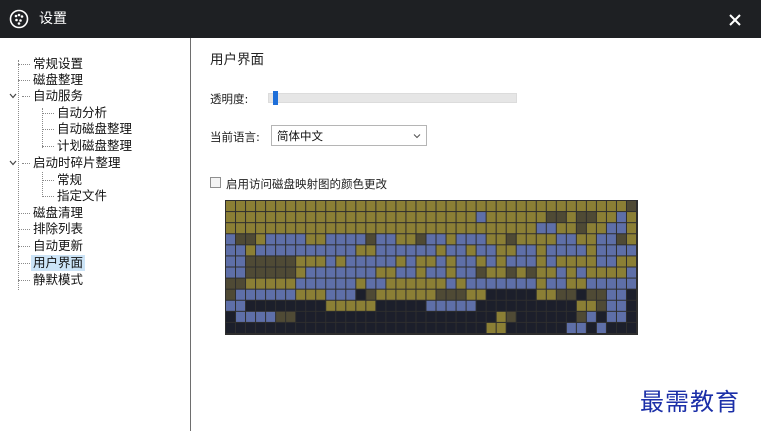  I want to click on sidebar-item-auto-service: 自动服务, so click(58, 96).